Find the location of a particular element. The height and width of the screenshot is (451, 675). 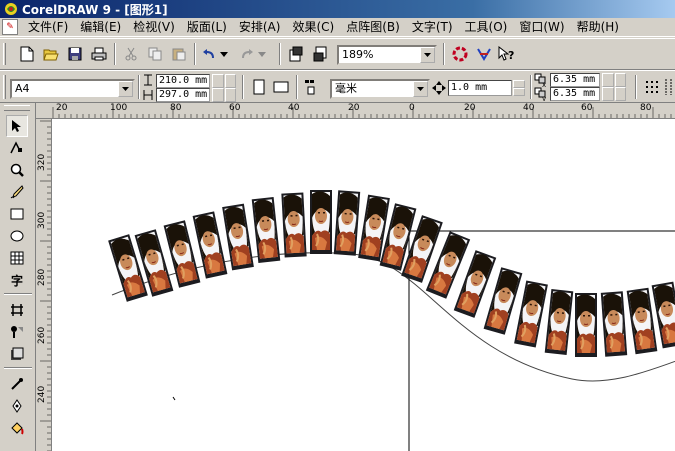

menu-text: 文字(T) is located at coordinates (432, 27).